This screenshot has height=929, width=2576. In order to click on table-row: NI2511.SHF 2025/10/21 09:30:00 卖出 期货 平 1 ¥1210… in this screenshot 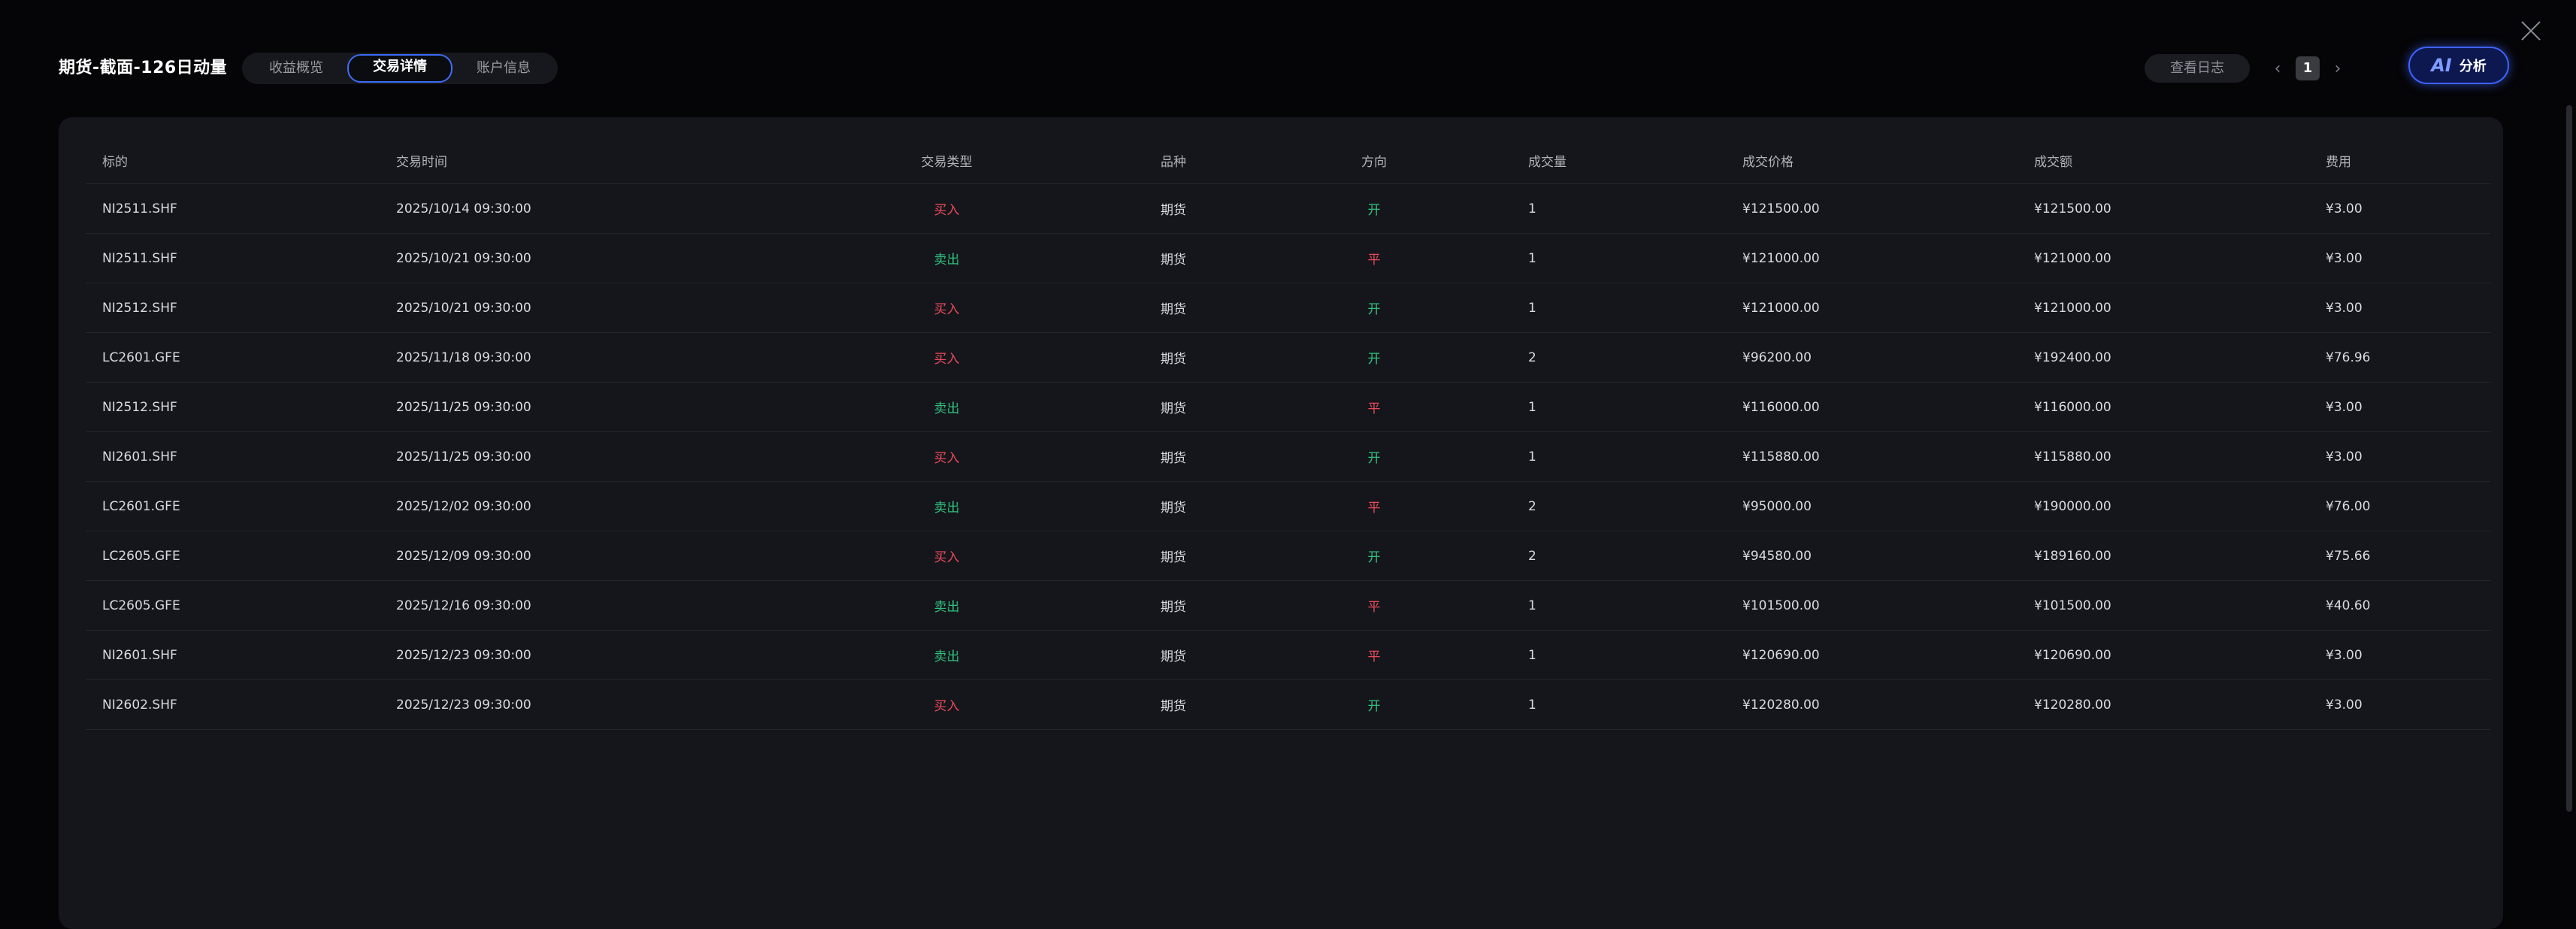, I will do `click(1288, 258)`.